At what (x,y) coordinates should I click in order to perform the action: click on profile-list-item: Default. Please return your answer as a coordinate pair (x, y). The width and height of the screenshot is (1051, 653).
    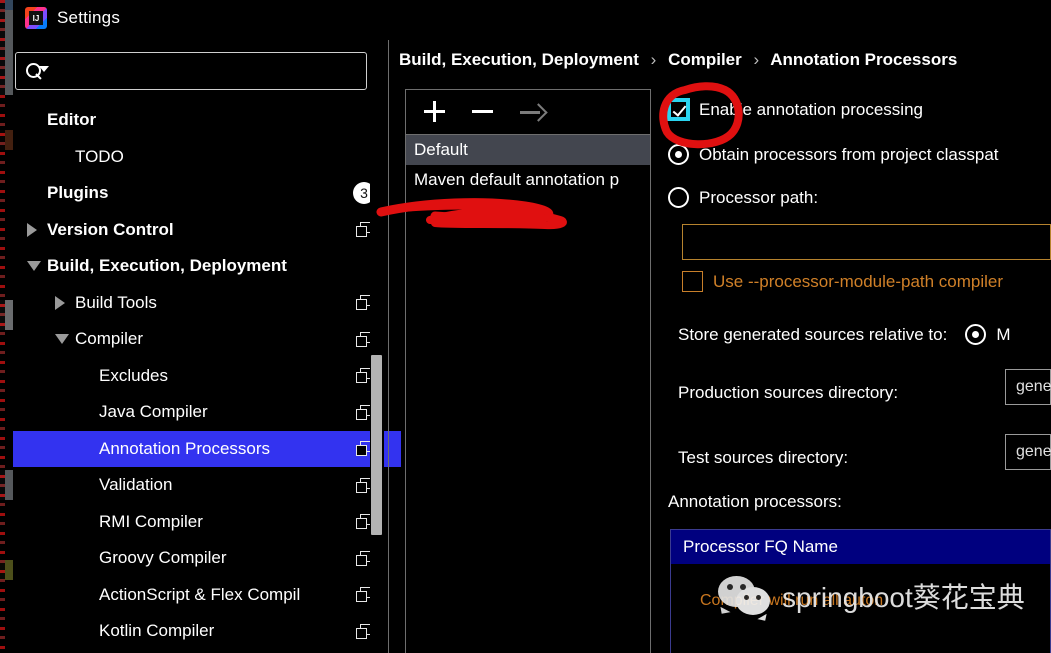
    Looking at the image, I should click on (528, 150).